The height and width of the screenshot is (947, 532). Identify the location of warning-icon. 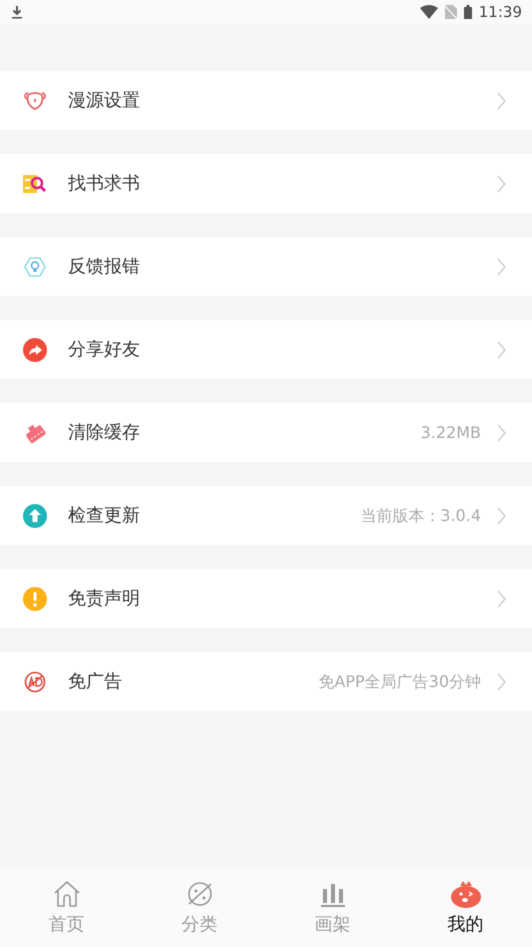
(35, 598).